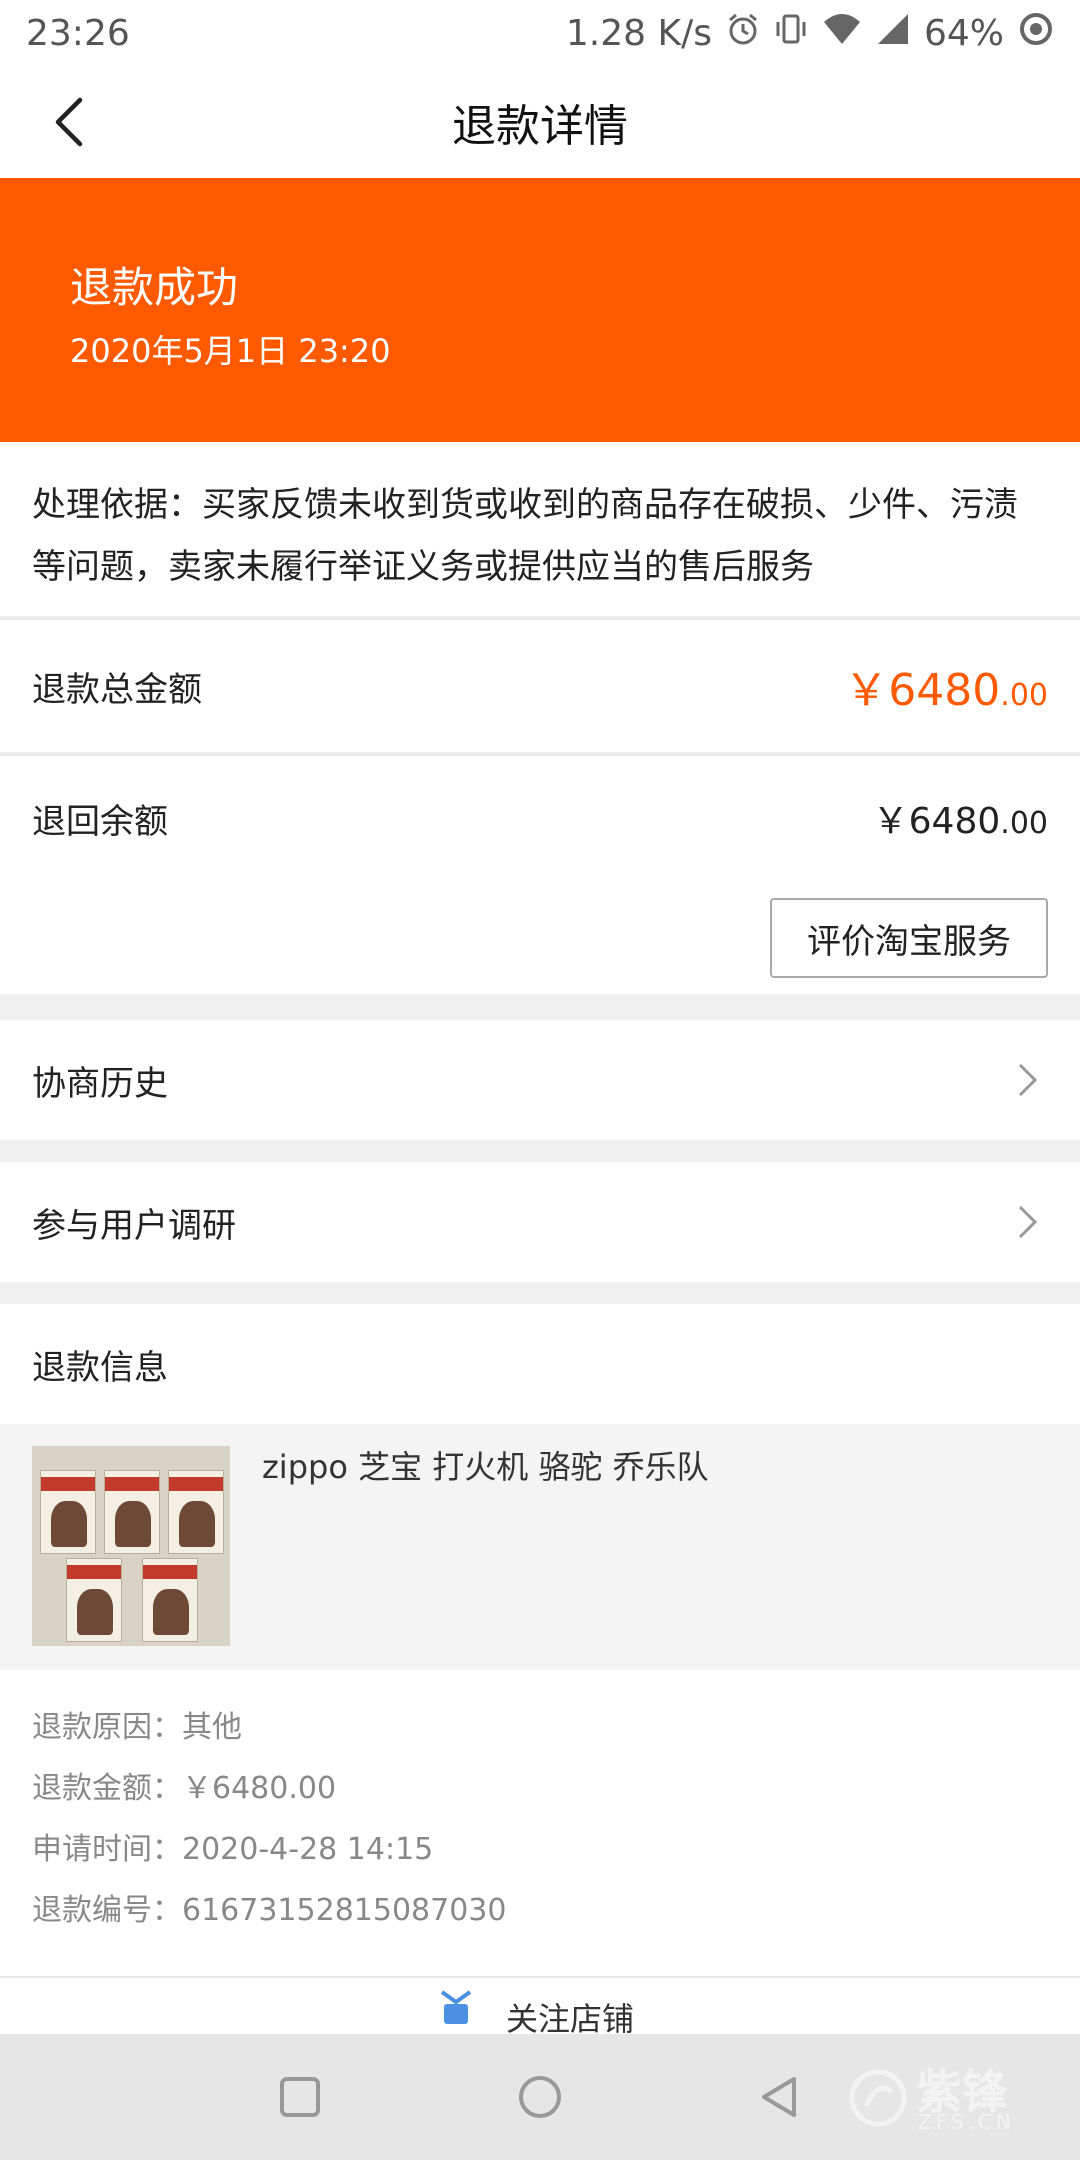  I want to click on partial-action-label: 关注店铺, so click(570, 2017).